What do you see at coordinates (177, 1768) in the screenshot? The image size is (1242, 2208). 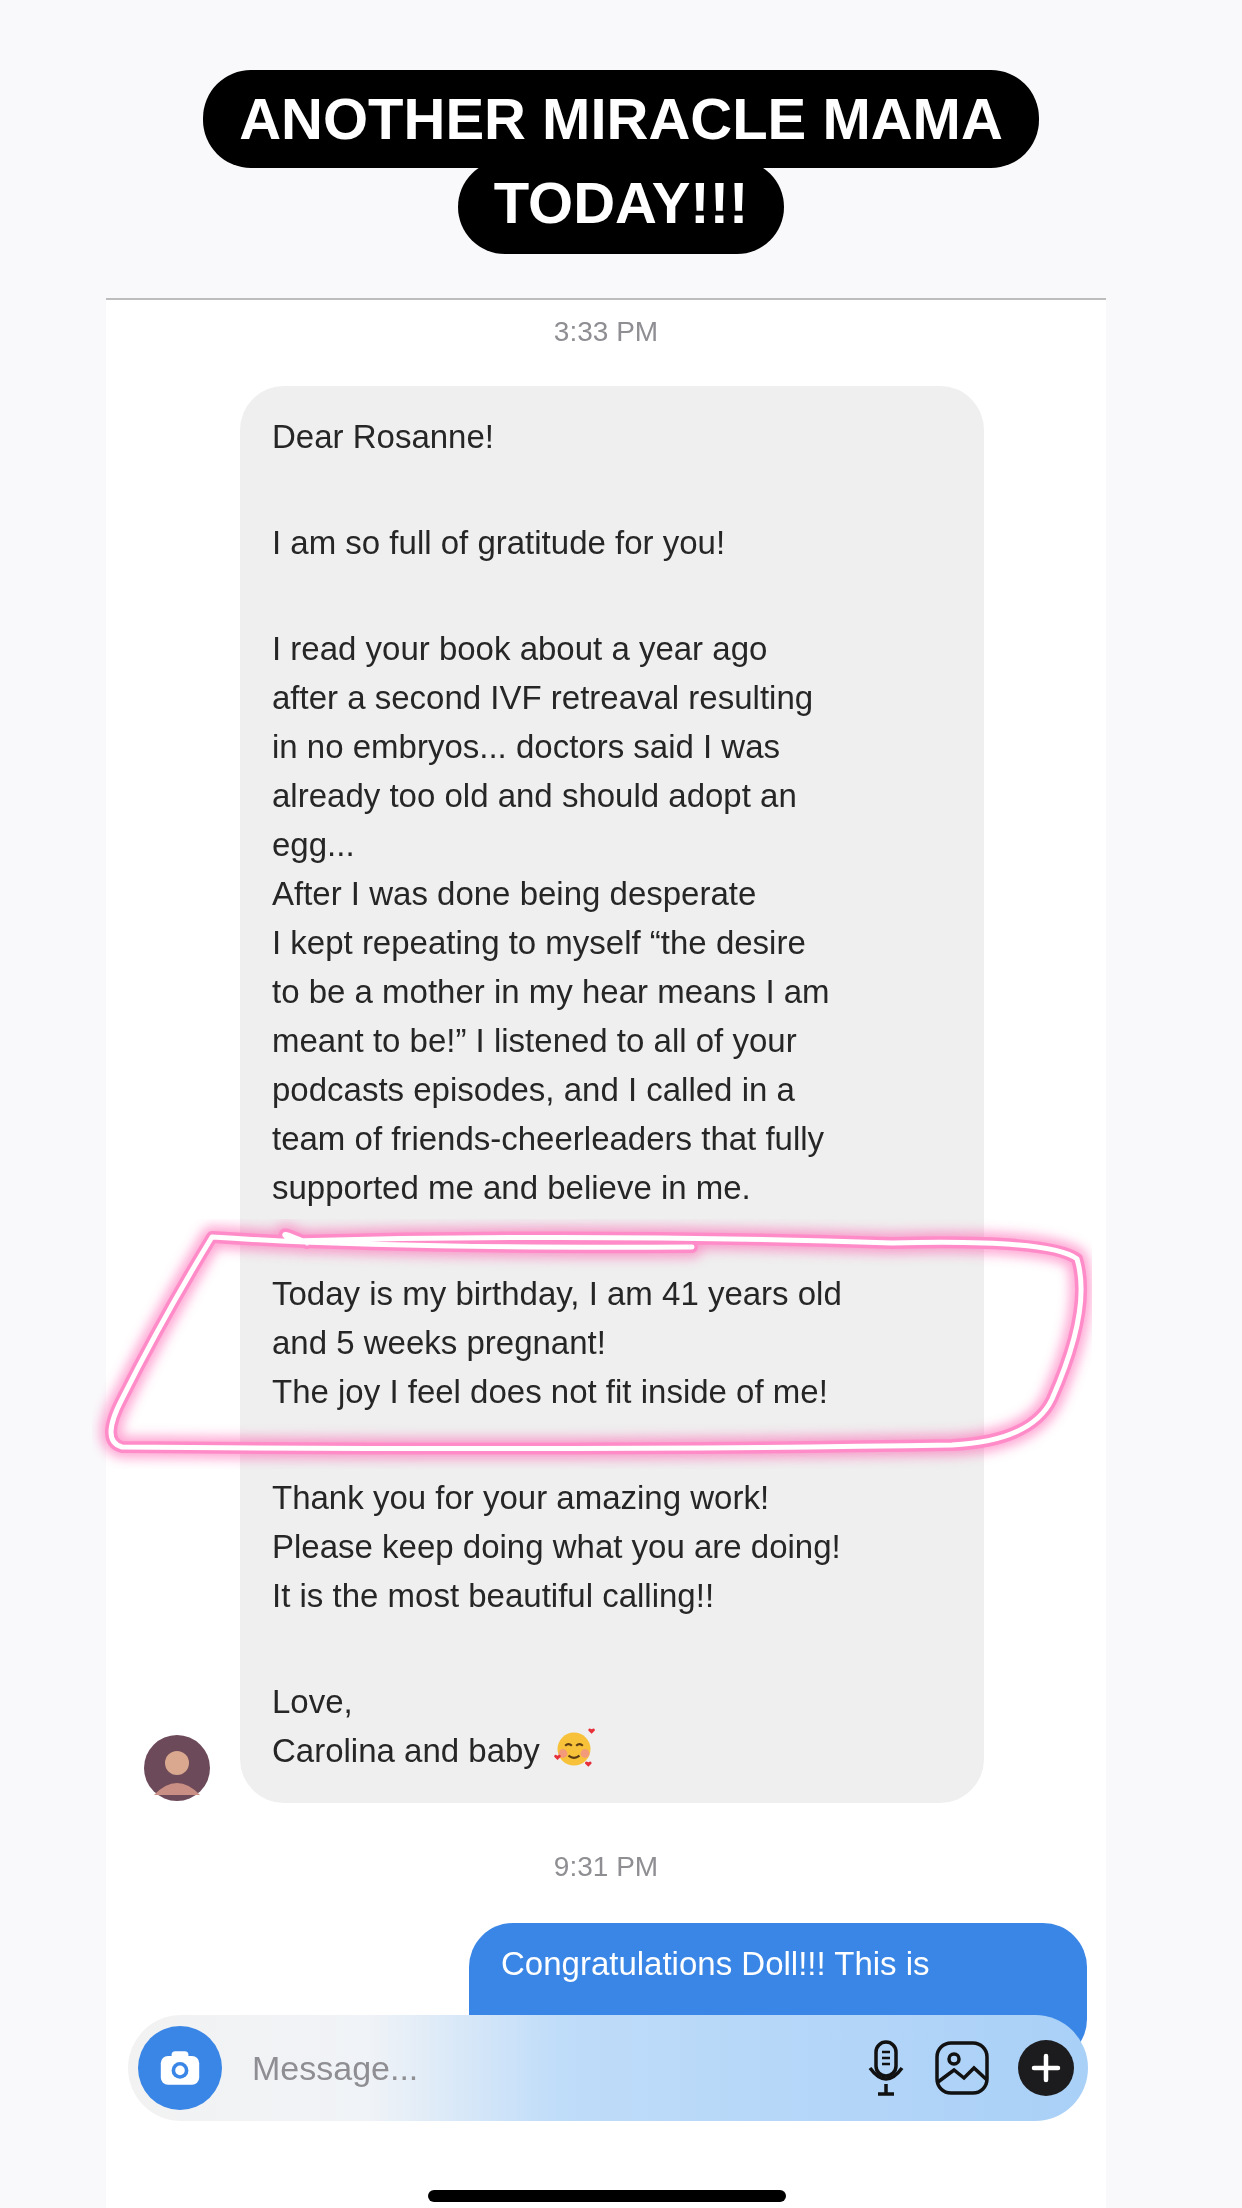 I see `avatar` at bounding box center [177, 1768].